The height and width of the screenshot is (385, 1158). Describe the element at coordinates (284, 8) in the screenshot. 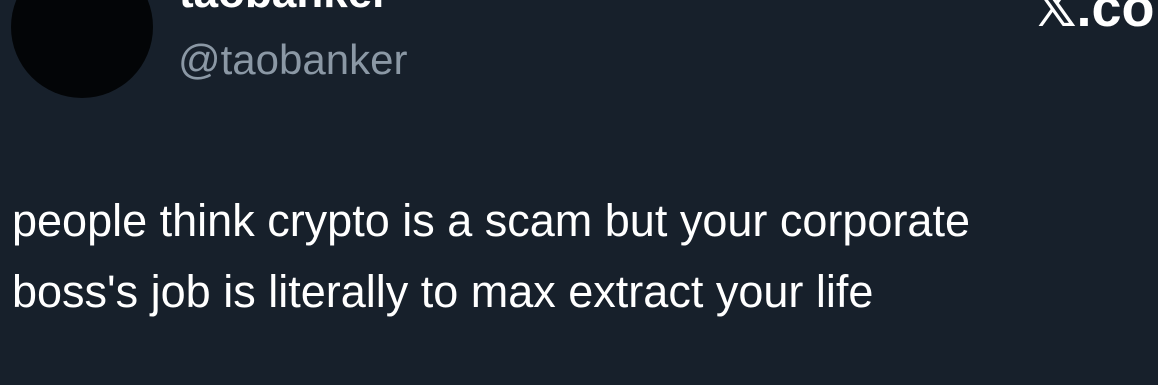

I see `author-display-name: taobanker` at that location.